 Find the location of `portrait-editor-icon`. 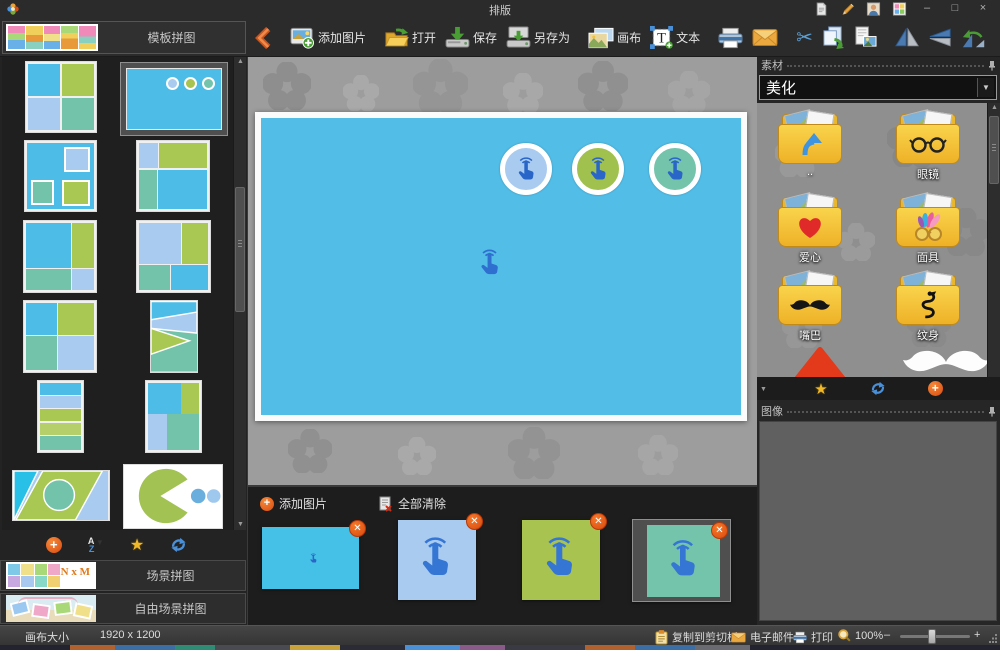

portrait-editor-icon is located at coordinates (873, 9).